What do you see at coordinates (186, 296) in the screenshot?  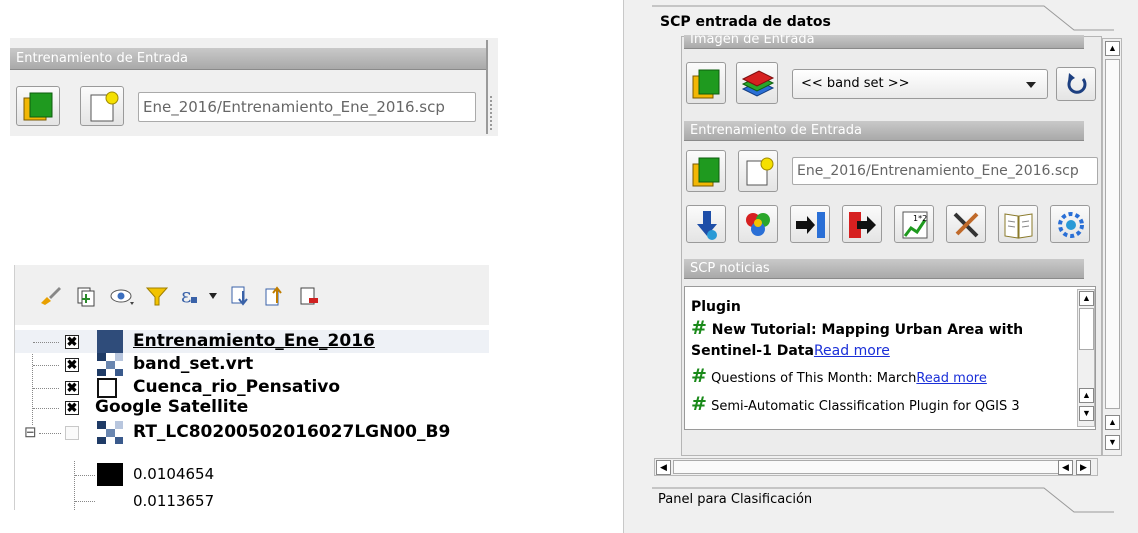 I see `svg-text: ε` at bounding box center [186, 296].